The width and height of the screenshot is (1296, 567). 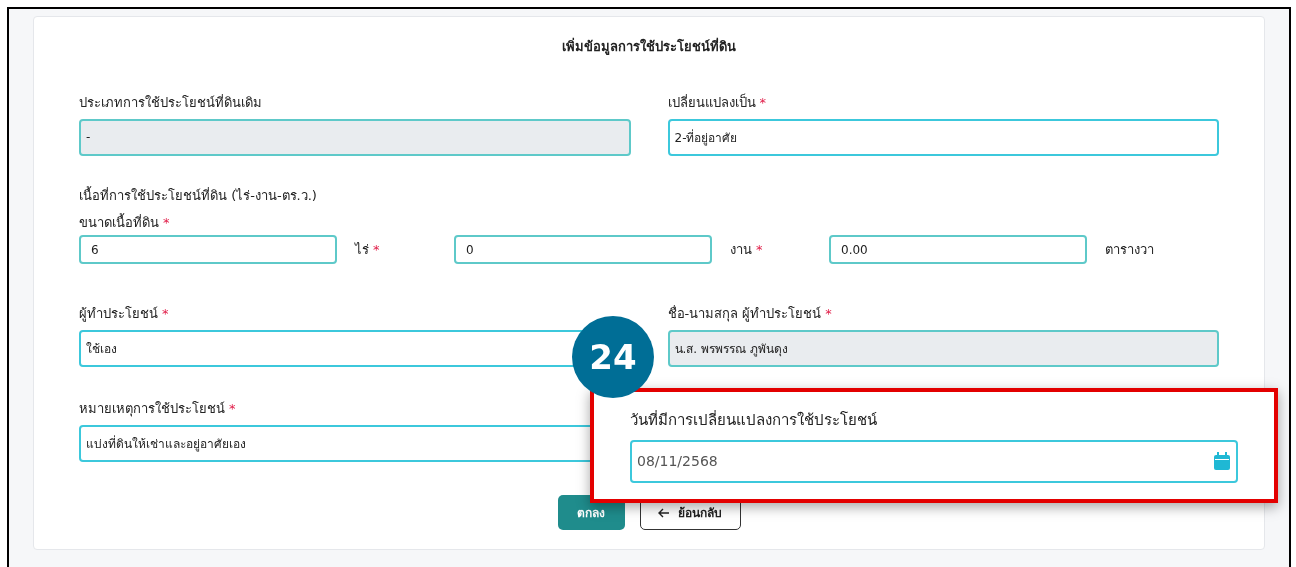 What do you see at coordinates (362, 249) in the screenshot?
I see `unit-label: ไร่` at bounding box center [362, 249].